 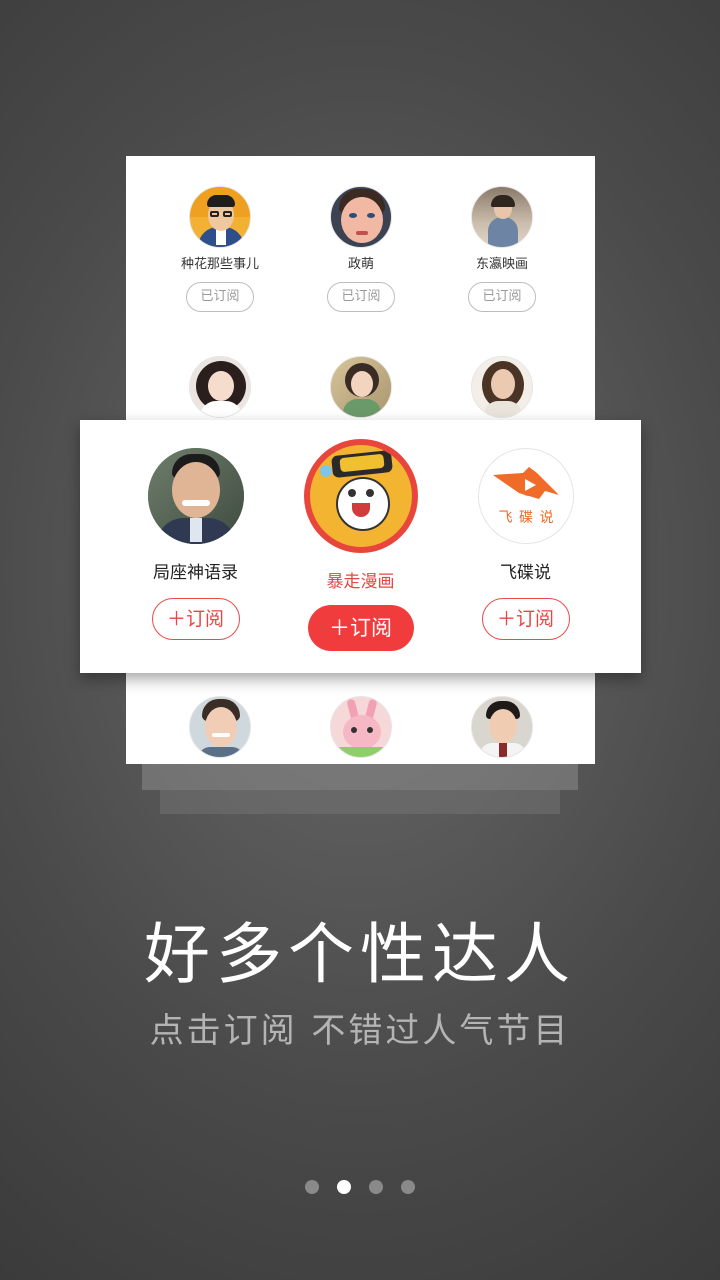 I want to click on author-name: 飞碟说, so click(x=525, y=573).